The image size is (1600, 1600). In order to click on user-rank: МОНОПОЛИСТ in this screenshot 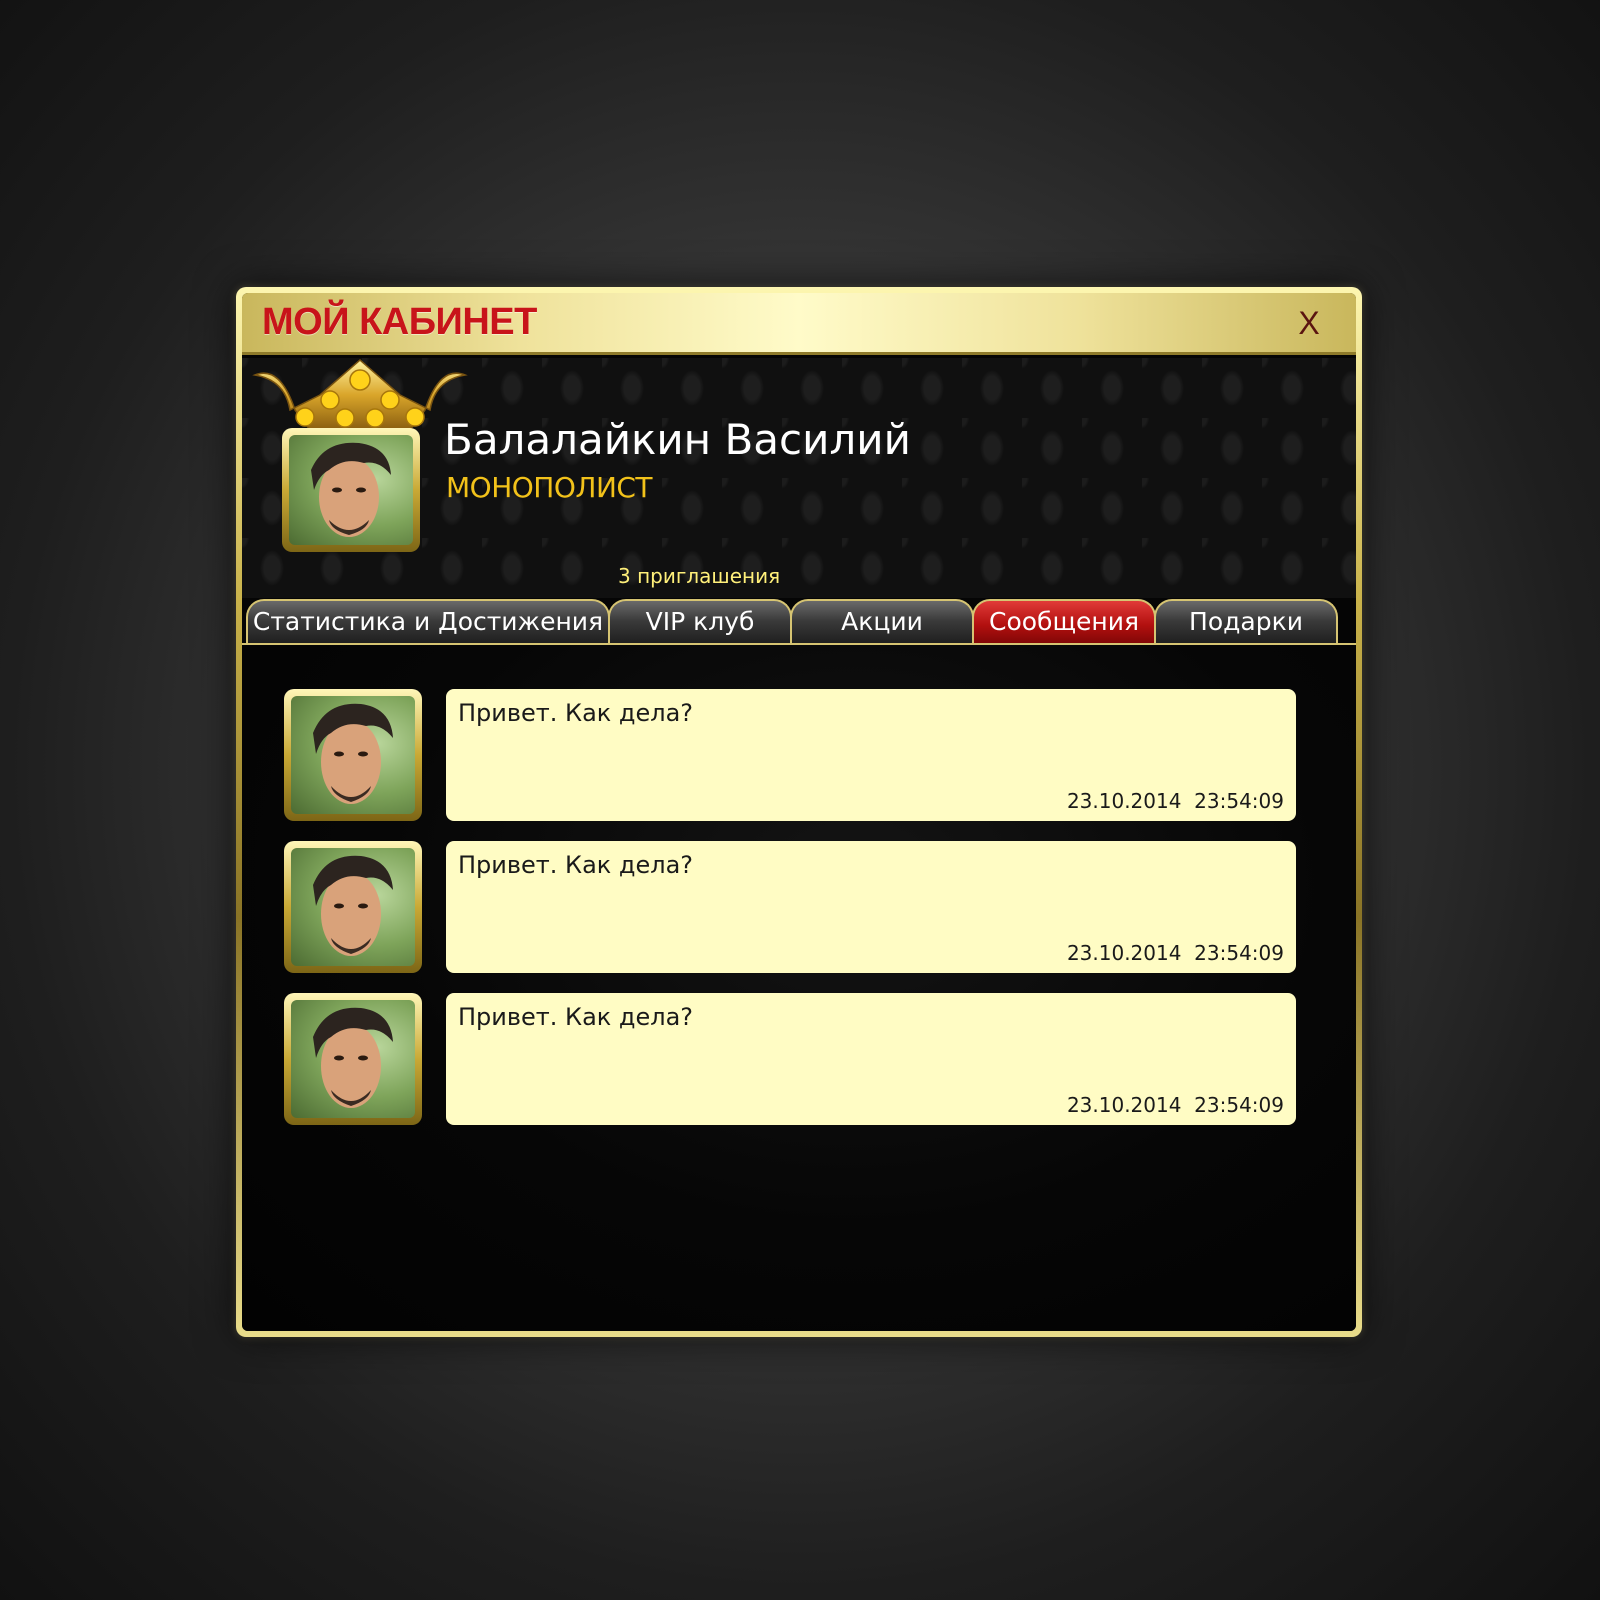, I will do `click(549, 487)`.